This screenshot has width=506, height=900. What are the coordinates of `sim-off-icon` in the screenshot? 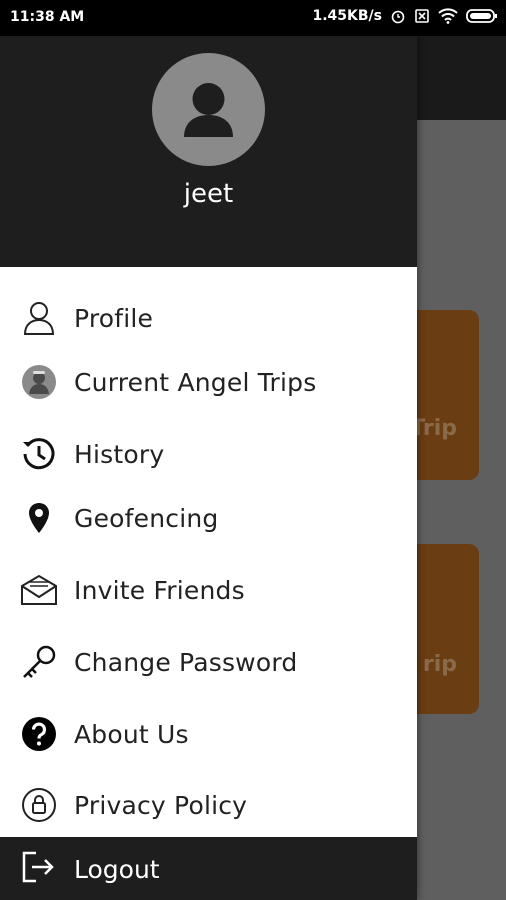 It's located at (422, 16).